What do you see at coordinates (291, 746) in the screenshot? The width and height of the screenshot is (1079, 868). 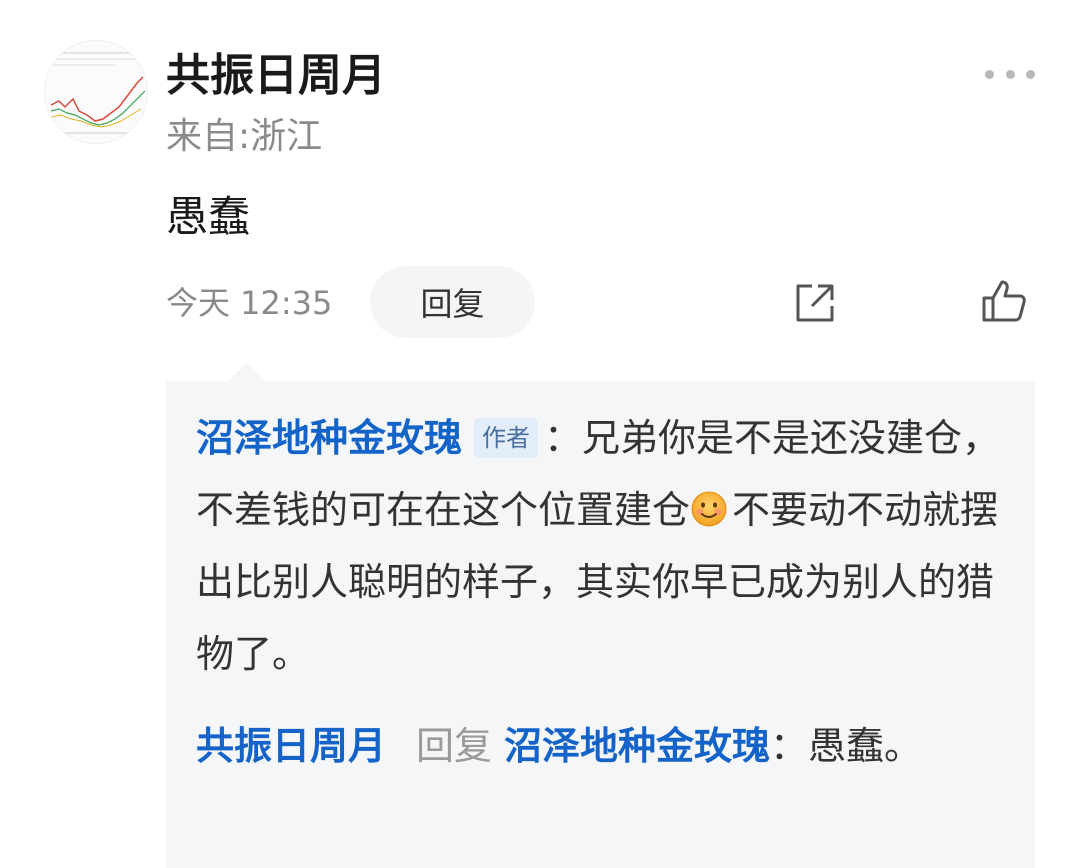 I see `reply-author-link: 共振日周月` at bounding box center [291, 746].